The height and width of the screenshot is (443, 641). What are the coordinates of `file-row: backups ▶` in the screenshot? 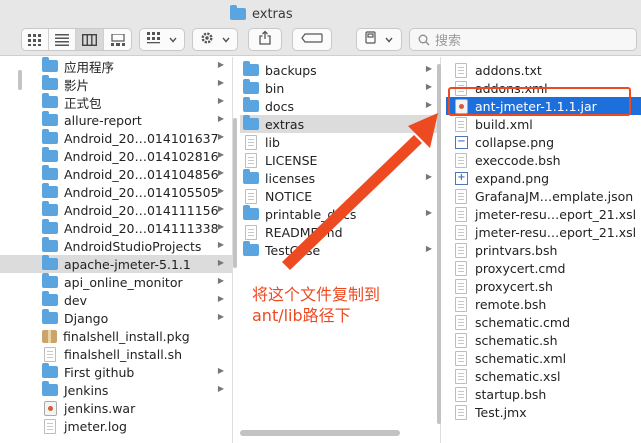 It's located at (340, 70).